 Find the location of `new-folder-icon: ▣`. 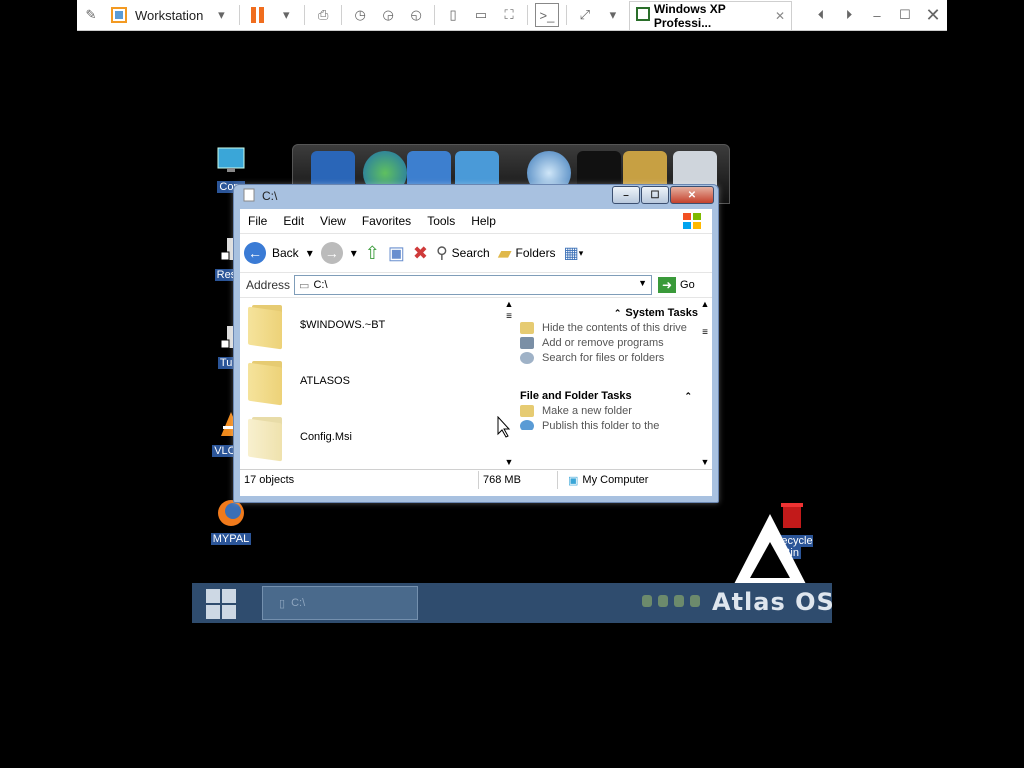

new-folder-icon: ▣ is located at coordinates (396, 252).